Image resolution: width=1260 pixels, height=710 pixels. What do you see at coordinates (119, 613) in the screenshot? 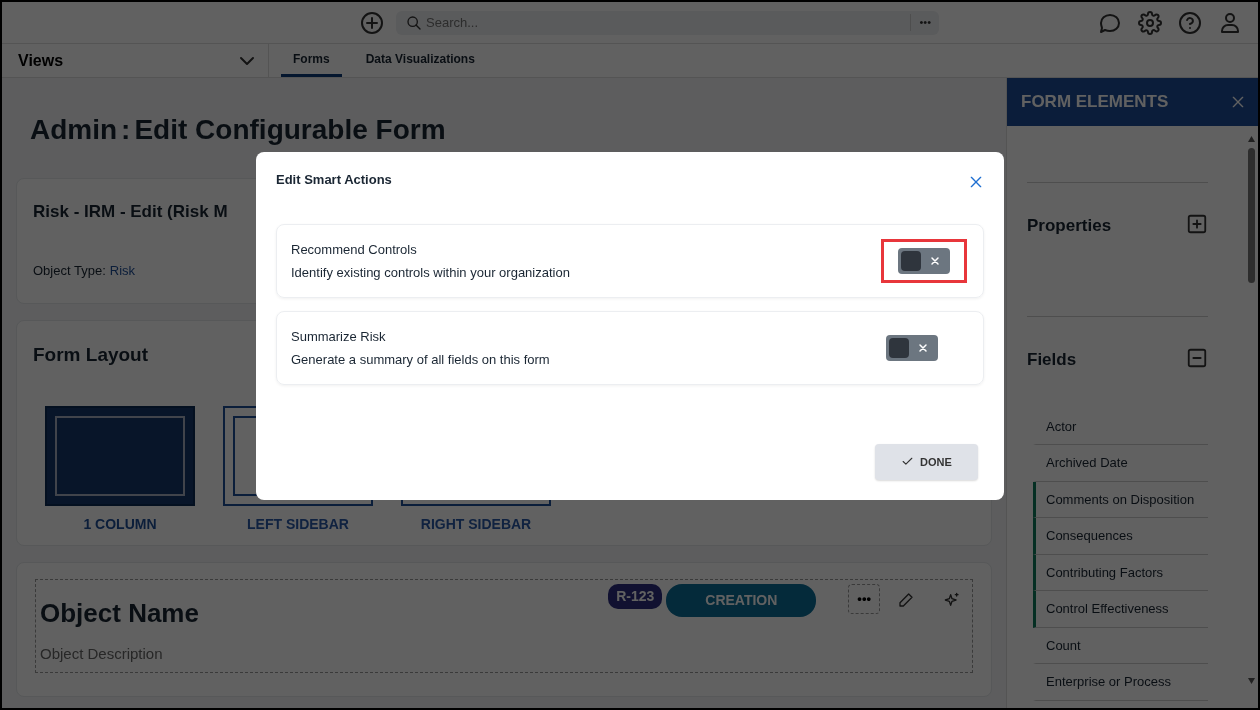
I see `object-name: Object Name` at bounding box center [119, 613].